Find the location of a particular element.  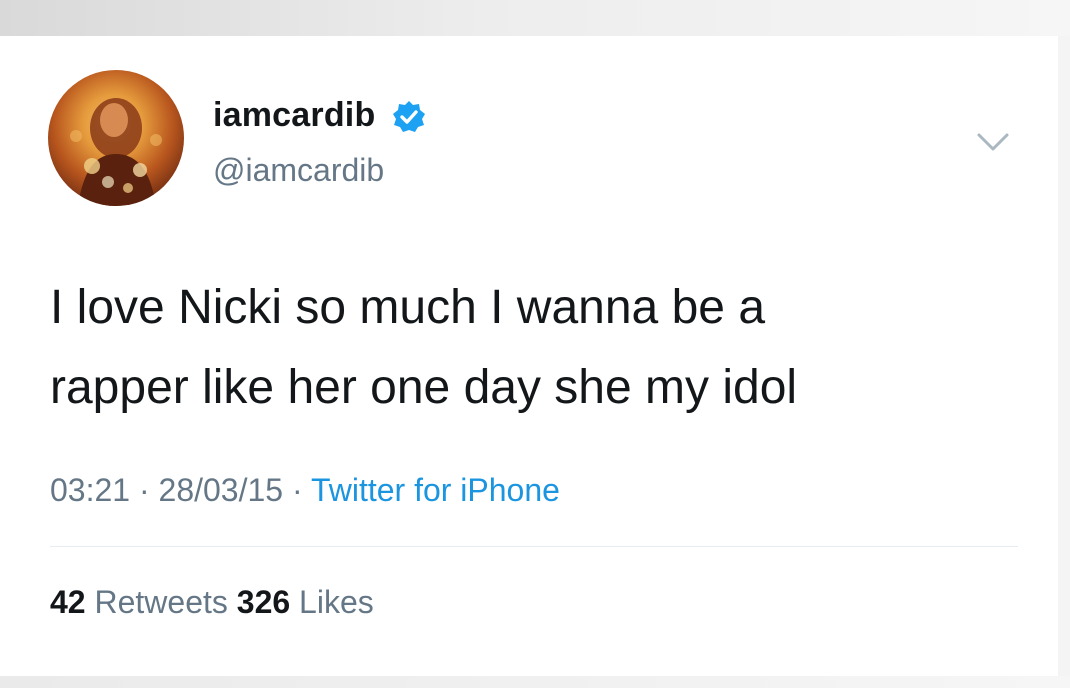

screenshot-right-edge is located at coordinates (1064, 356).